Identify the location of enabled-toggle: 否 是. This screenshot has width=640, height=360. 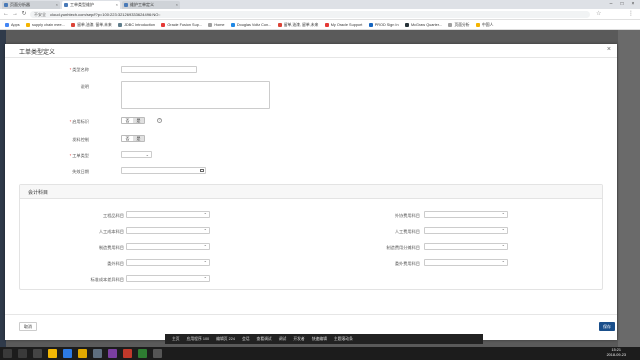
(133, 120).